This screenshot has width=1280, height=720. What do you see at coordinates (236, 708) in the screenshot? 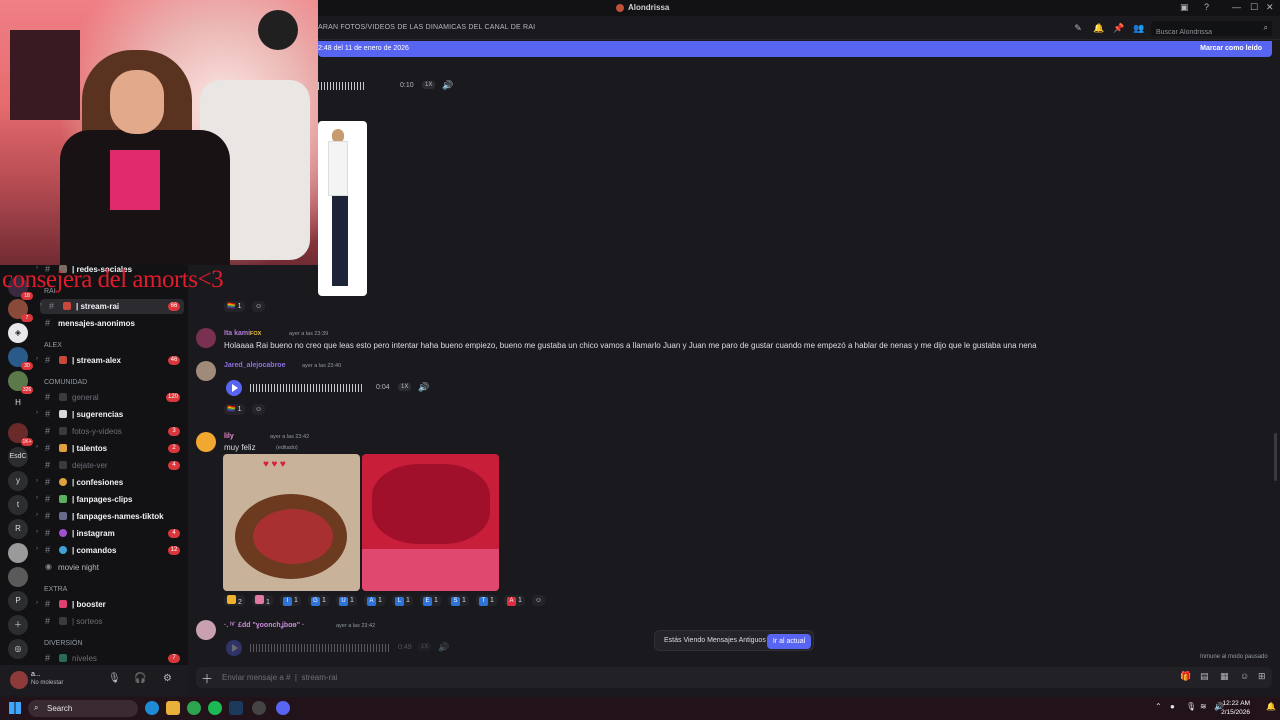
I see `steam-icon` at bounding box center [236, 708].